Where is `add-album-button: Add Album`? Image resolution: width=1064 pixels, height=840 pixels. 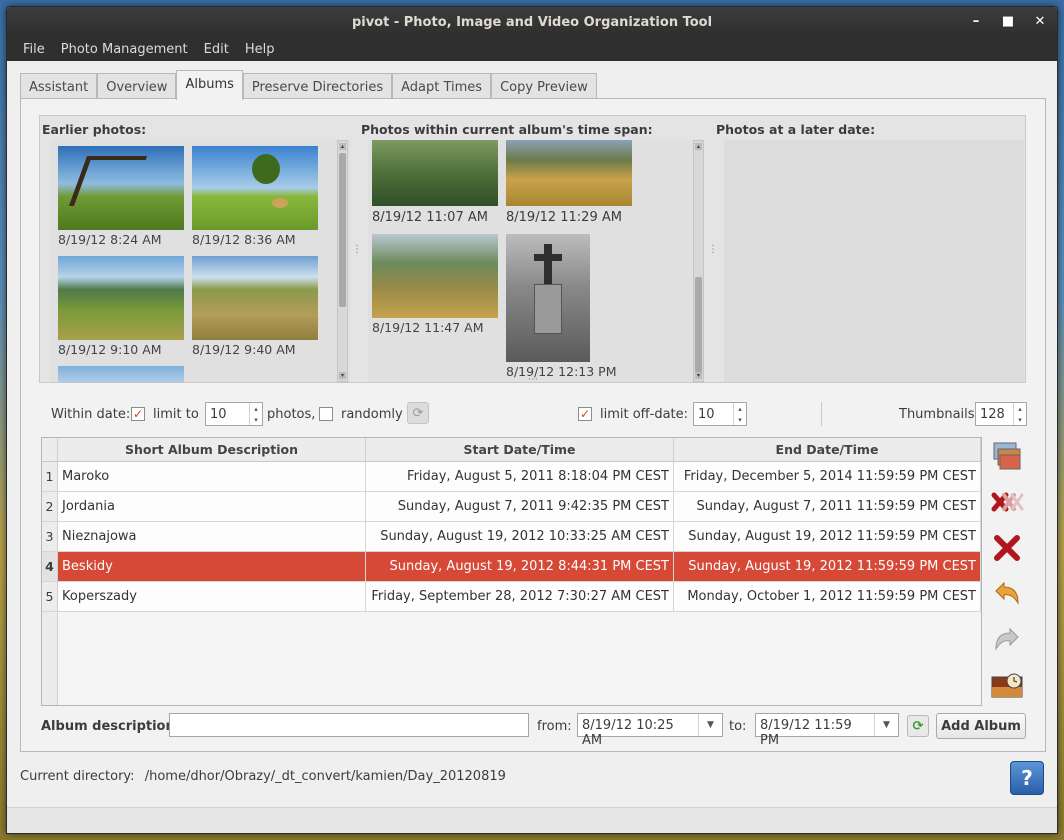 add-album-button: Add Album is located at coordinates (981, 726).